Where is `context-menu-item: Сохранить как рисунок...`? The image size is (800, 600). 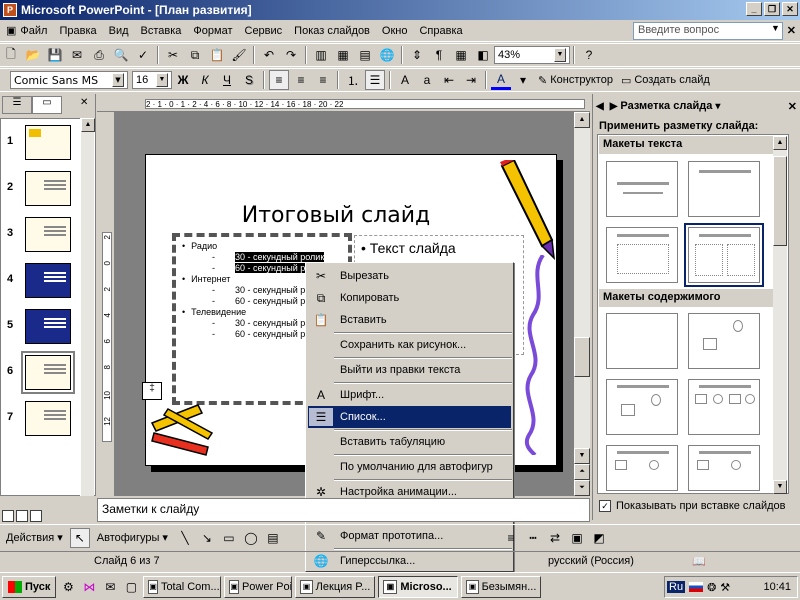
context-menu-item: Сохранить как рисунок... is located at coordinates (409, 345).